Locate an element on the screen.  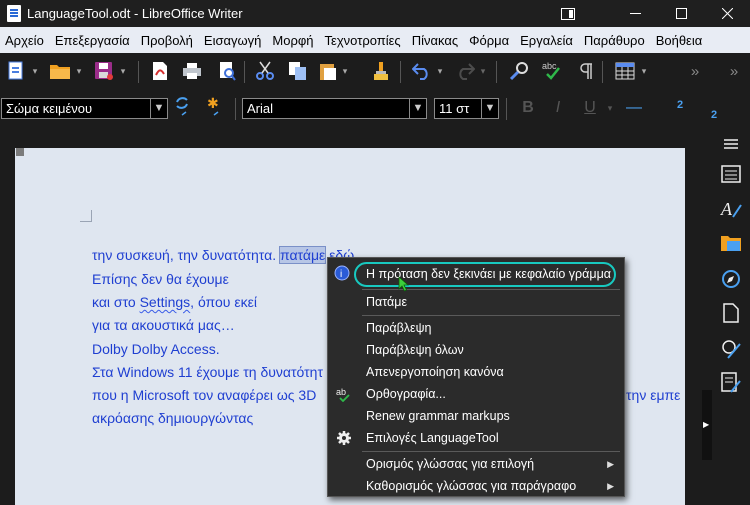
strikethrough-icon: — is located at coordinates (634, 108).